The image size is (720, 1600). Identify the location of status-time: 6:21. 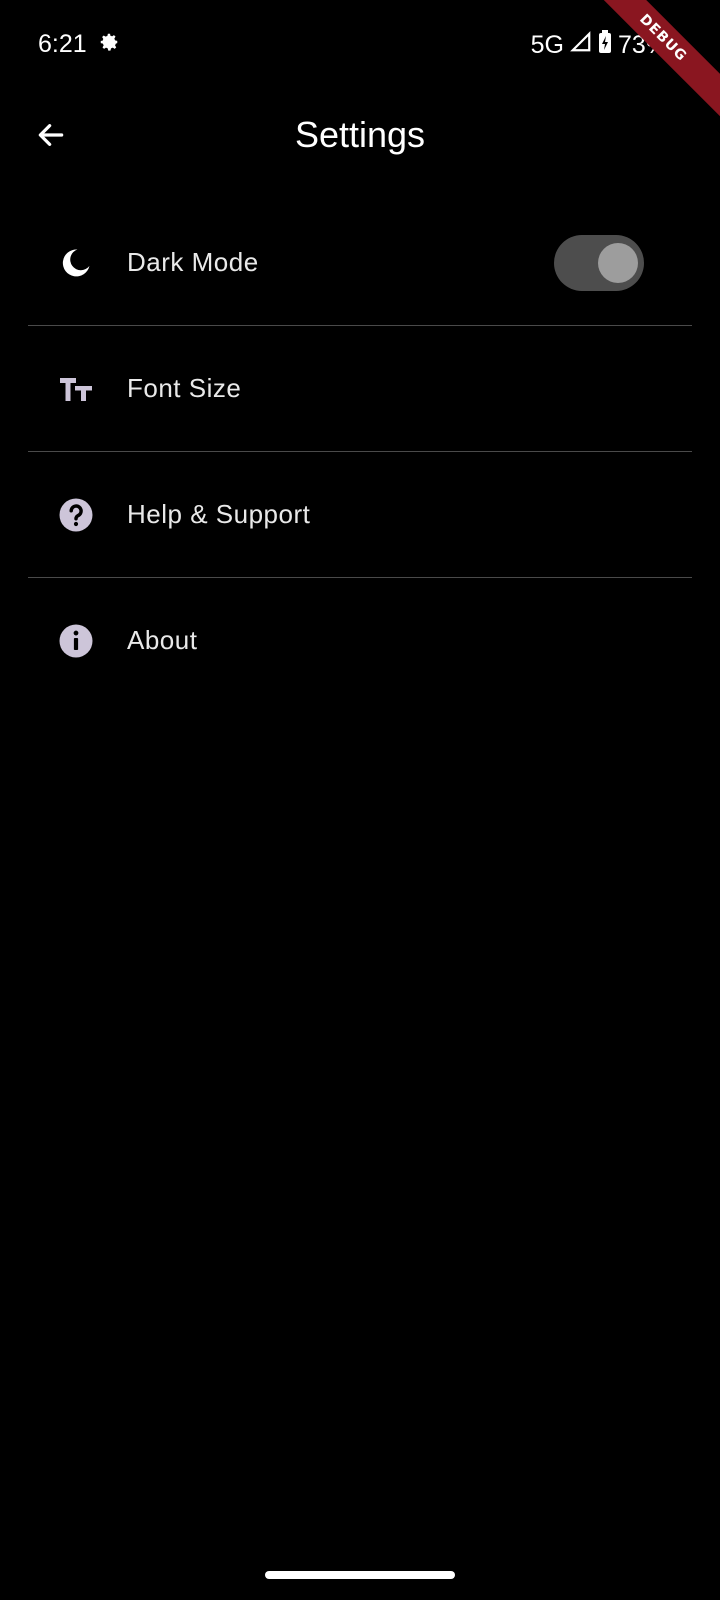
(62, 44).